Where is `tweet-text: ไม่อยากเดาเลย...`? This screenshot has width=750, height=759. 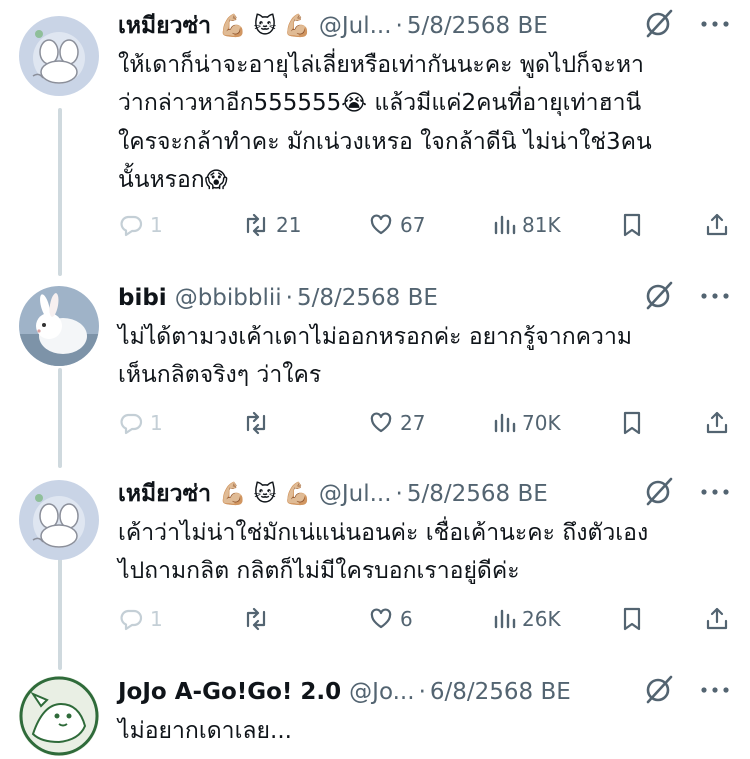
tweet-text: ไม่อยากเดาเลย... is located at coordinates (422, 731).